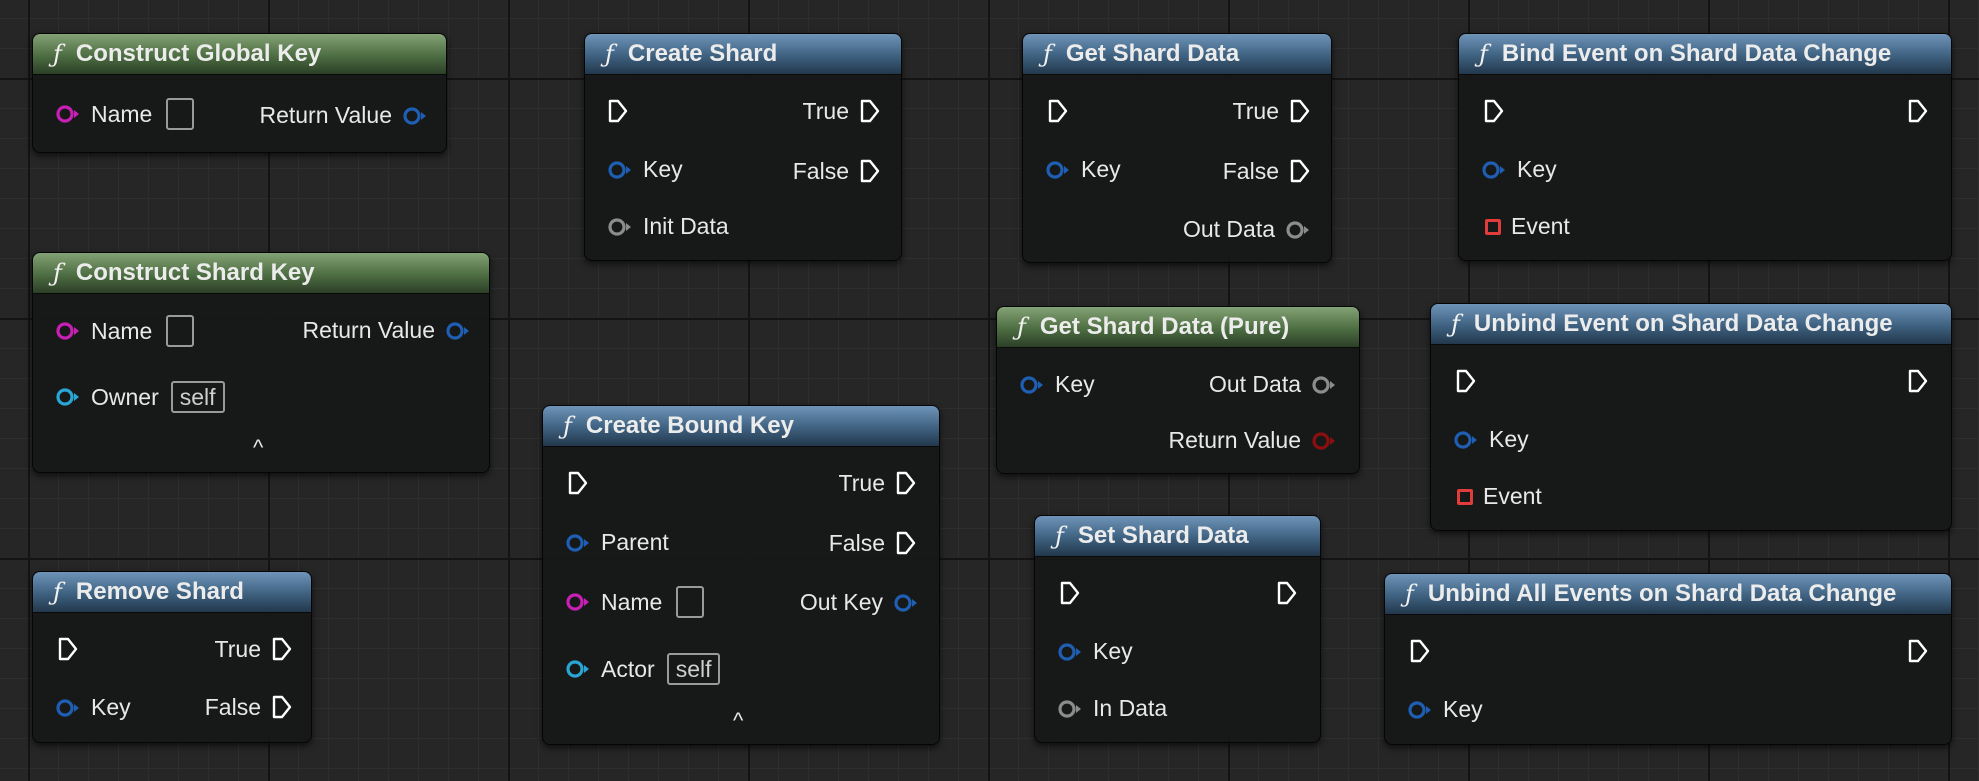  I want to click on node-header: ƒ Bind Event on Shard Data Change, so click(1705, 54).